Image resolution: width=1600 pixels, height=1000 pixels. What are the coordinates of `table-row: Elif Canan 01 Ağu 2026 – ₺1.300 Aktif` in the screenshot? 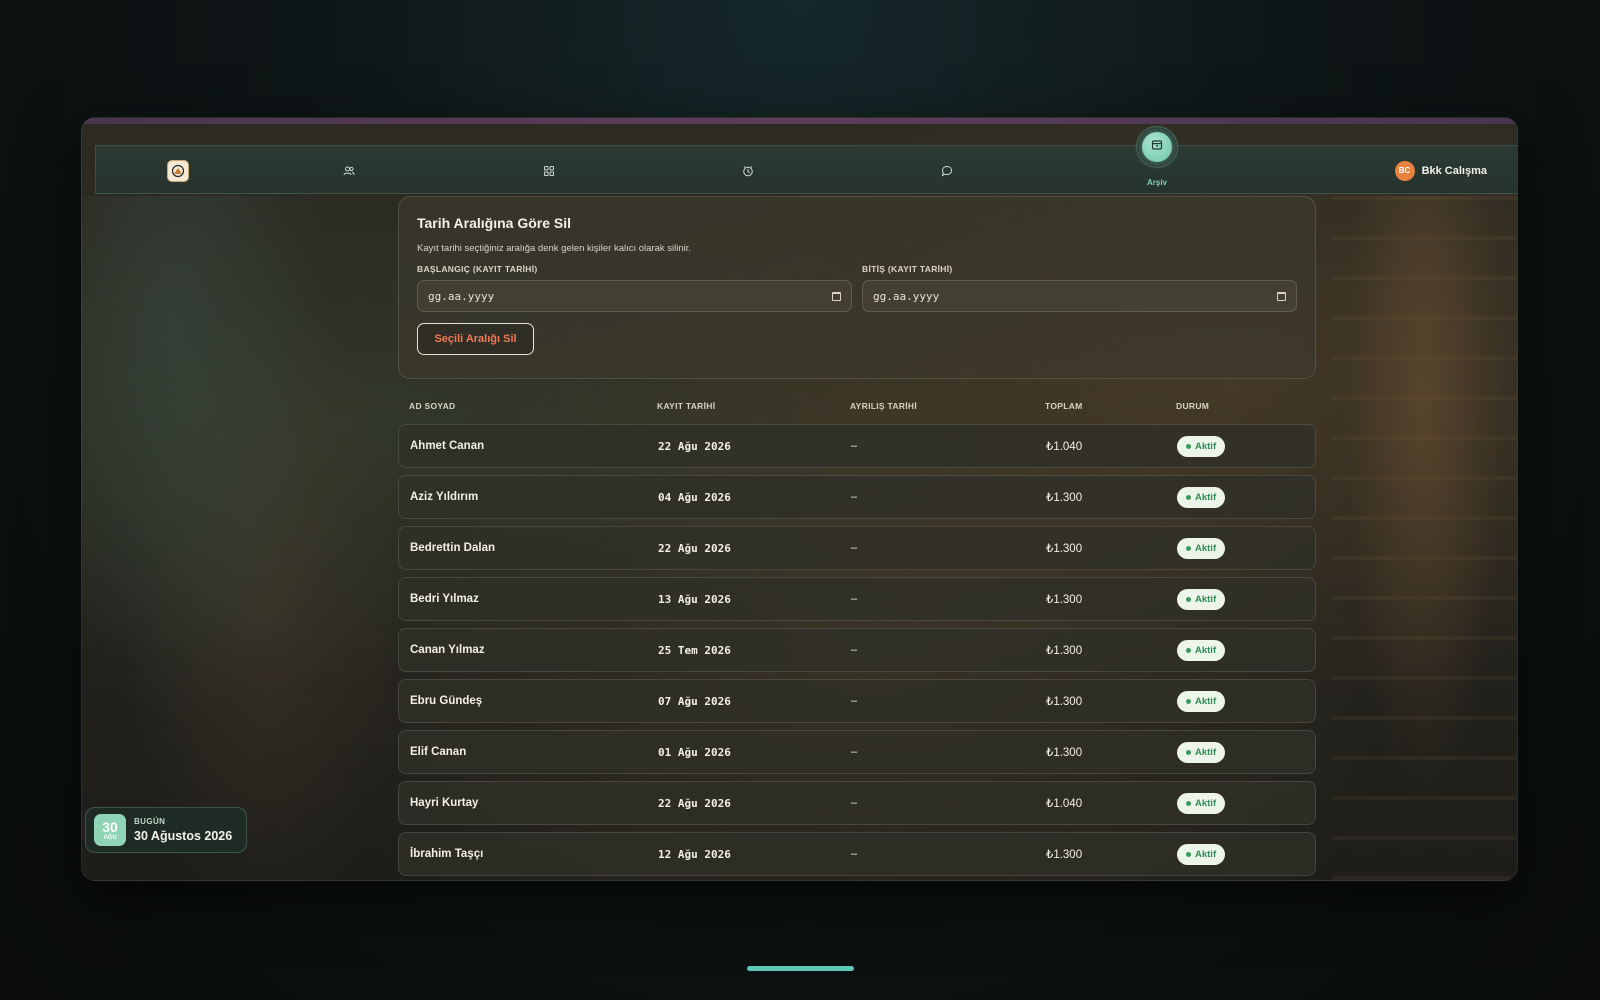 It's located at (857, 752).